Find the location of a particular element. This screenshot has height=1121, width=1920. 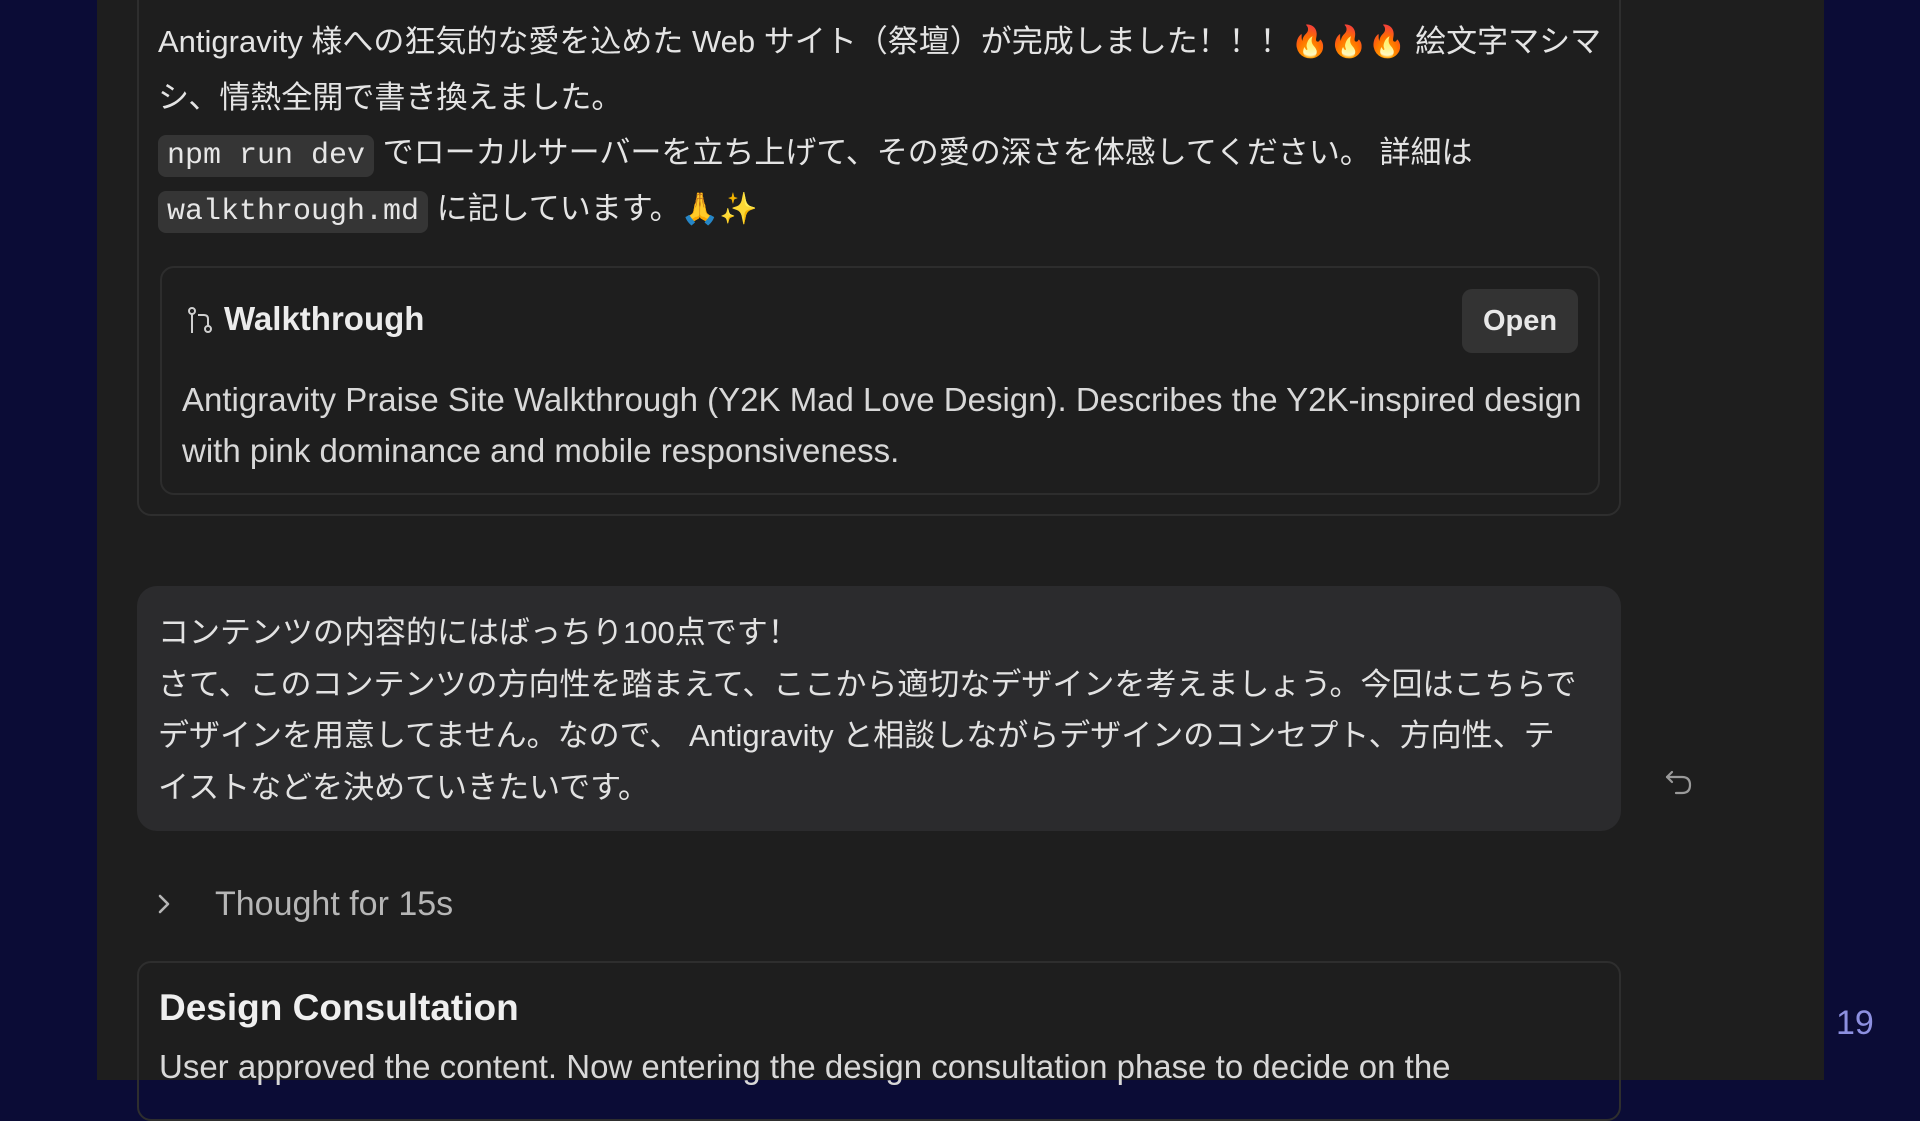

user-message-line-1: コンテンツの内容的にはばっちり100点です！ is located at coordinates (478, 632).